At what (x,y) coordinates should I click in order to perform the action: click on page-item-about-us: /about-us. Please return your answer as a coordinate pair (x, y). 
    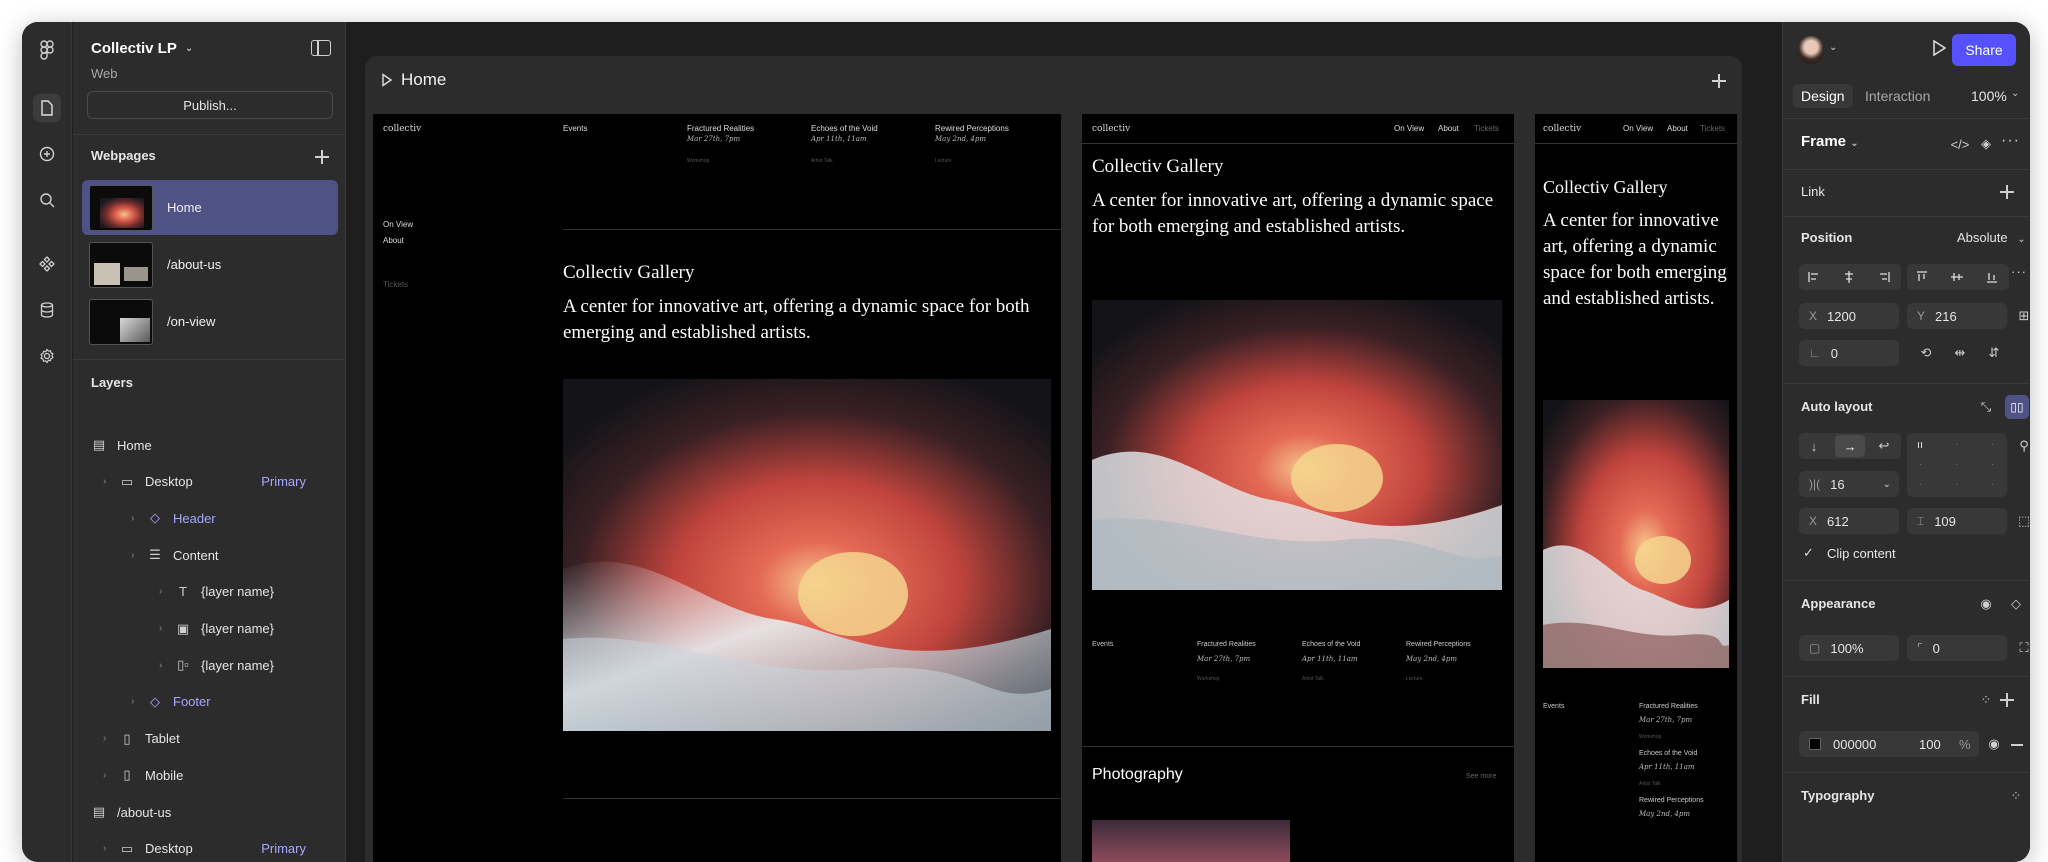
    Looking at the image, I should click on (210, 264).